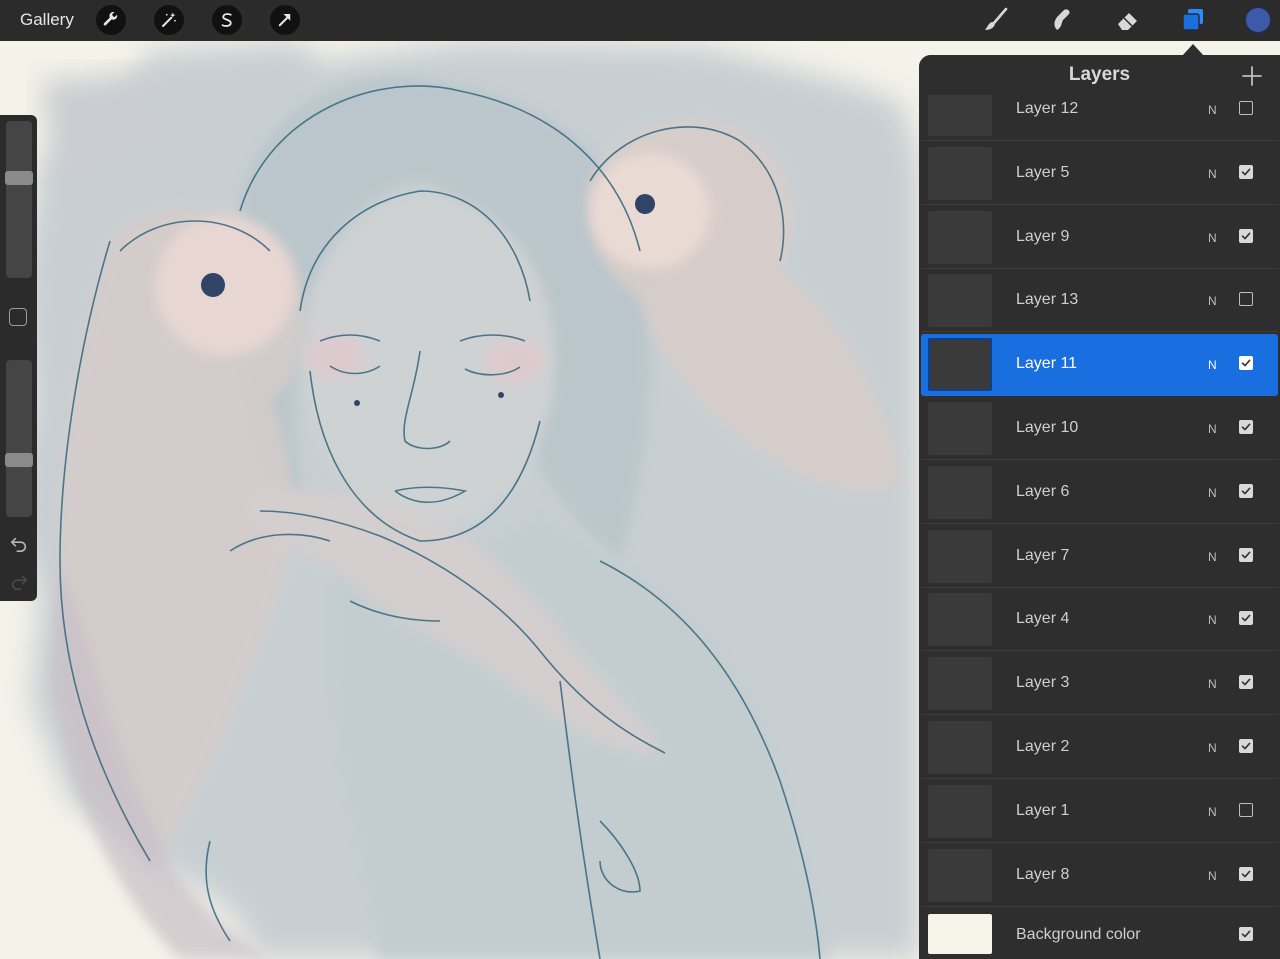 The image size is (1280, 959). Describe the element at coordinates (1099, 812) in the screenshot. I see `layer-row: Layer 1 N` at that location.